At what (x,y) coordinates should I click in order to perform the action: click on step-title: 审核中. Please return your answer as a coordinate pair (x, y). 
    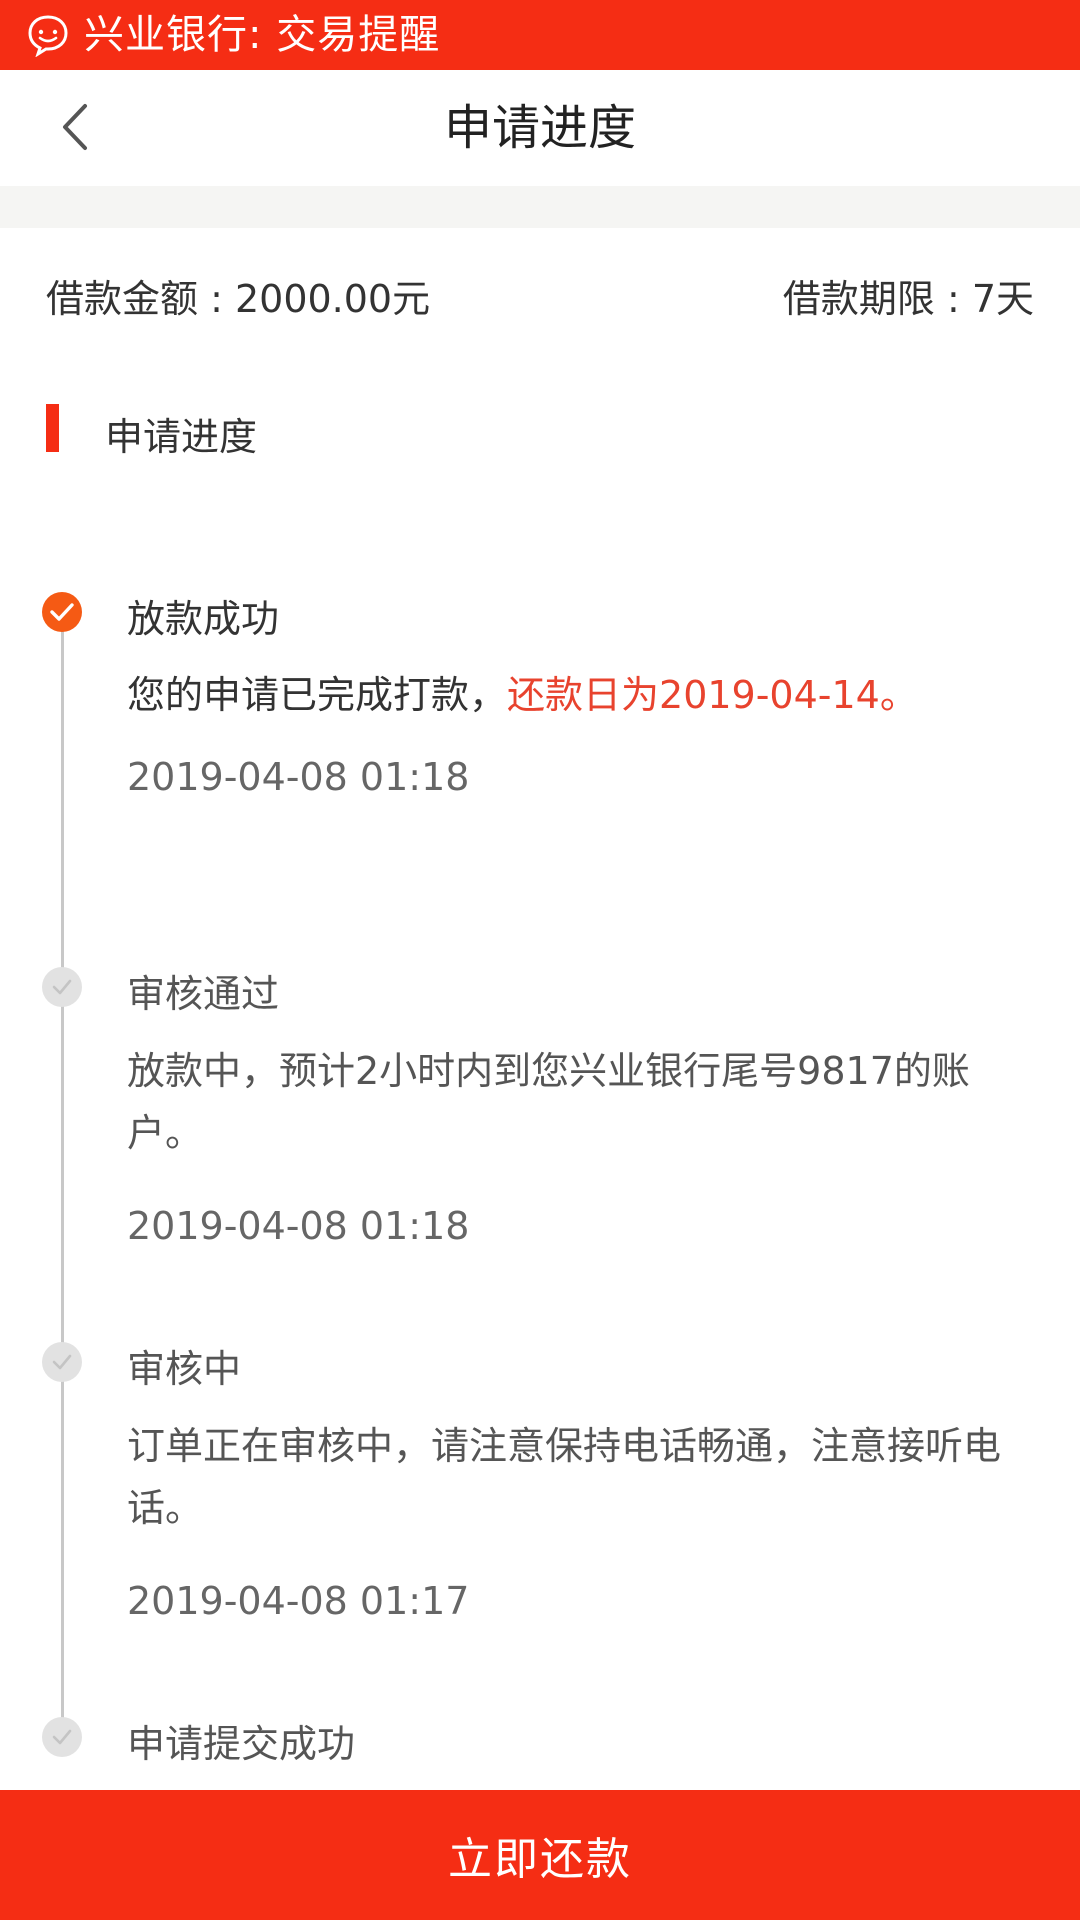
    Looking at the image, I should click on (184, 1369).